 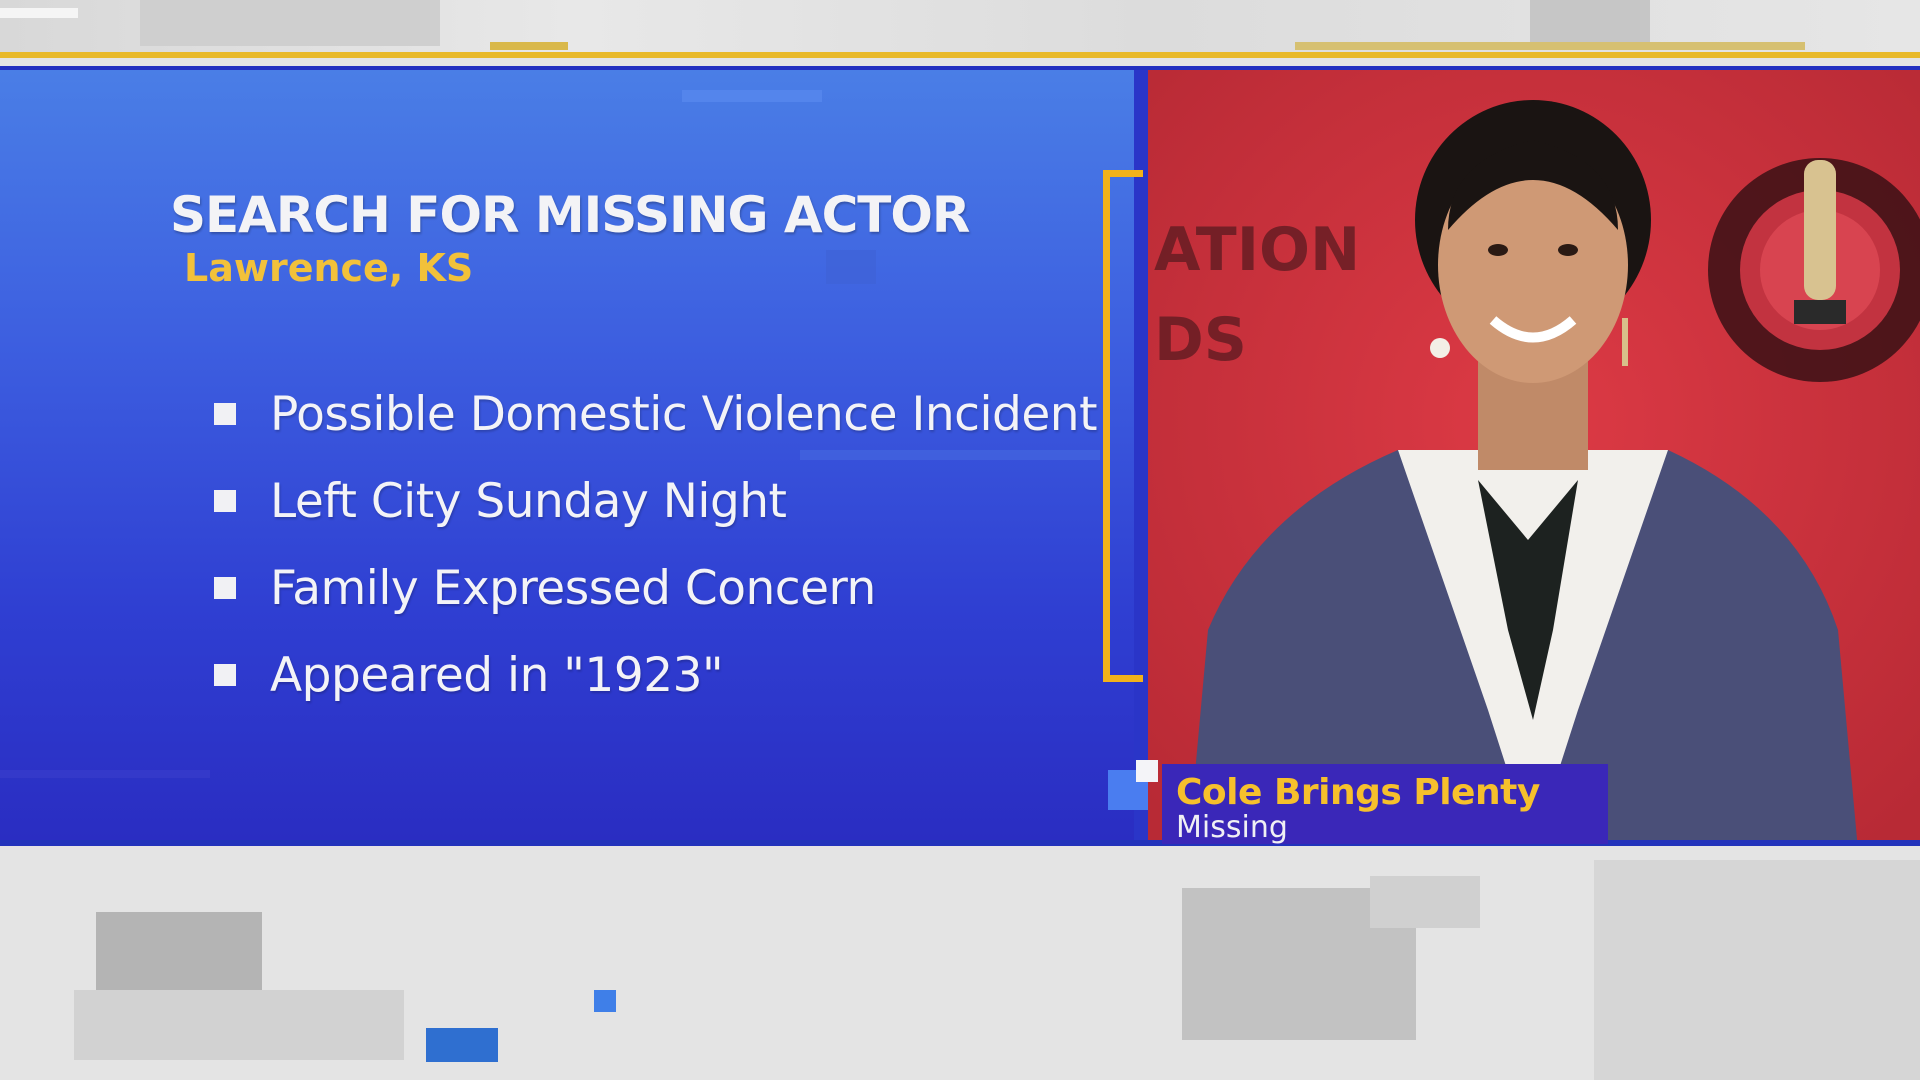 I want to click on lower-third: Cole Brings Plenty Missing, so click(x=1385, y=804).